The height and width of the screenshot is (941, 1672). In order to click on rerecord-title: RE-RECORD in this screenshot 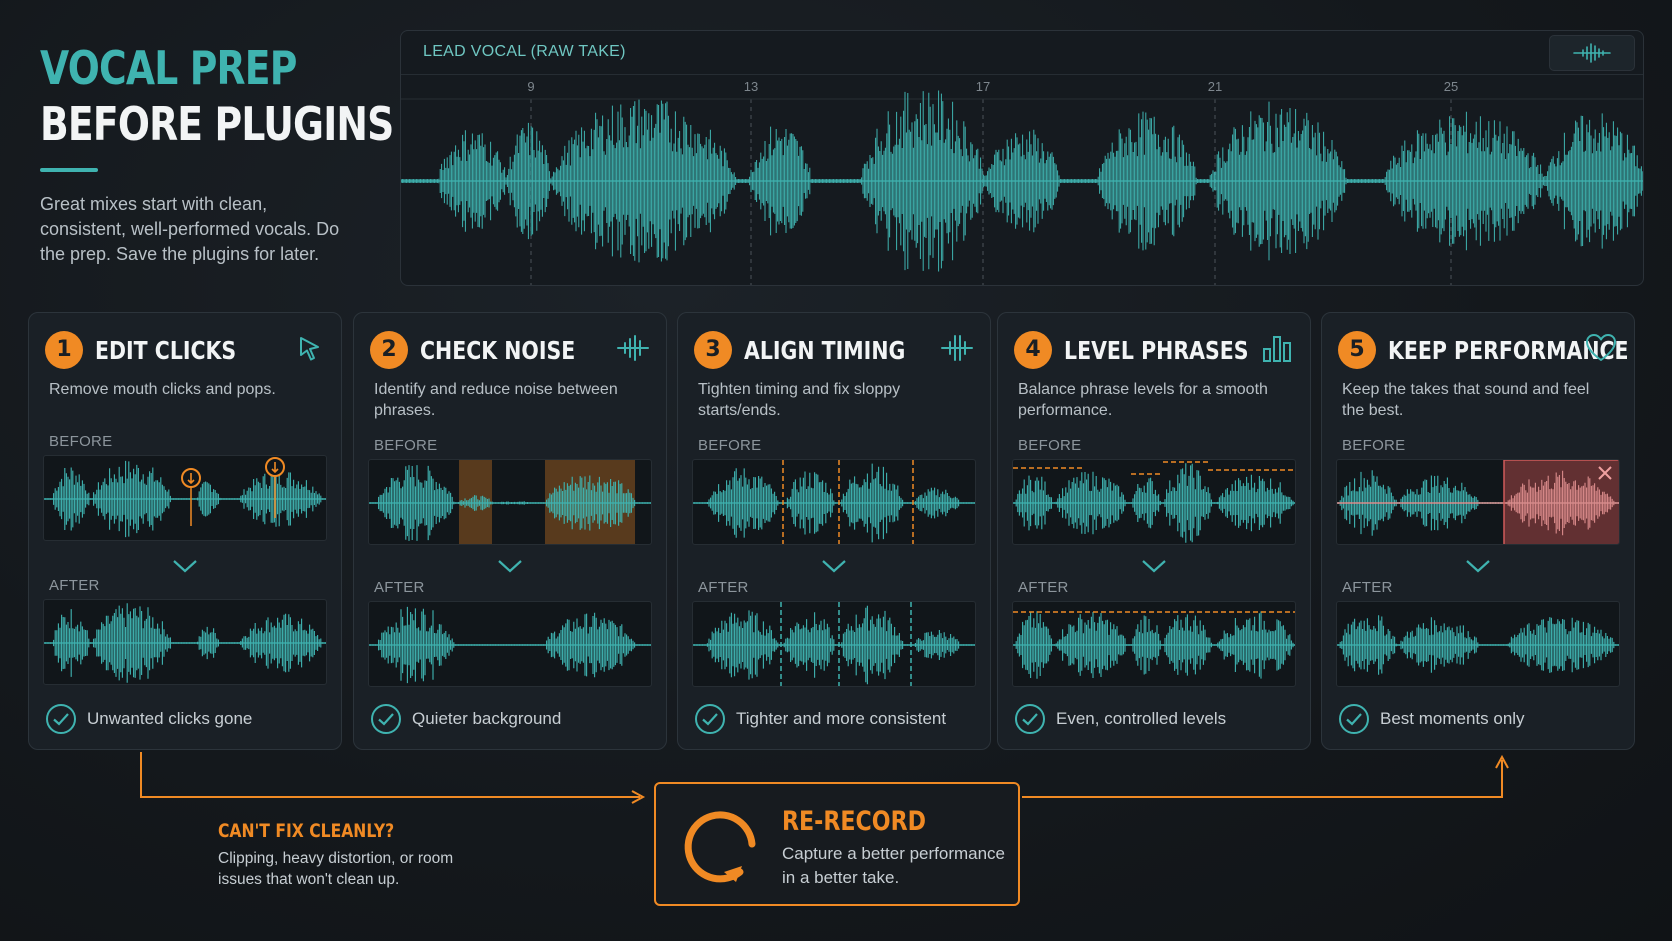, I will do `click(854, 821)`.